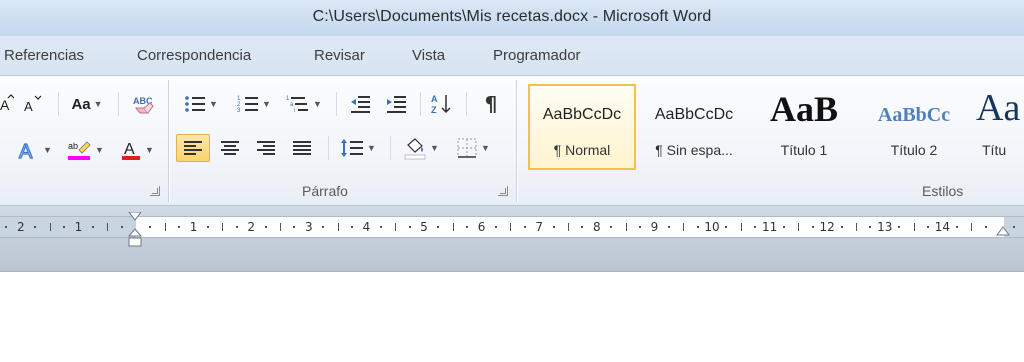  I want to click on change-case-button: Aa ▼, so click(87, 104).